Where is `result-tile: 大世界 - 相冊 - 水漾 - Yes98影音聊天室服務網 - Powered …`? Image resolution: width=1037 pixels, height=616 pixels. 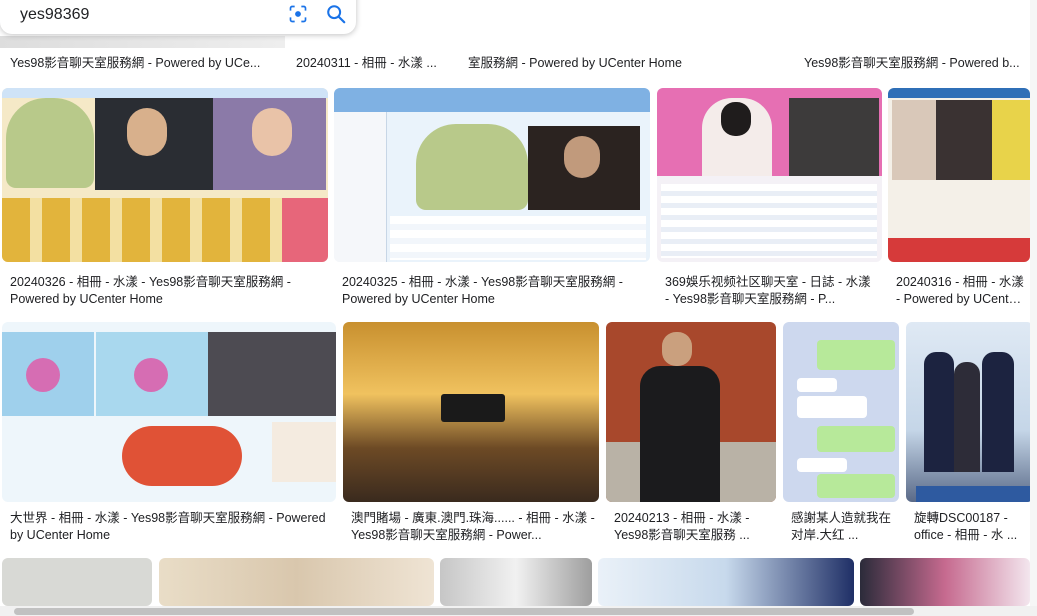 result-tile: 大世界 - 相冊 - 水漾 - Yes98影音聊天室服務網 - Powered … is located at coordinates (169, 435).